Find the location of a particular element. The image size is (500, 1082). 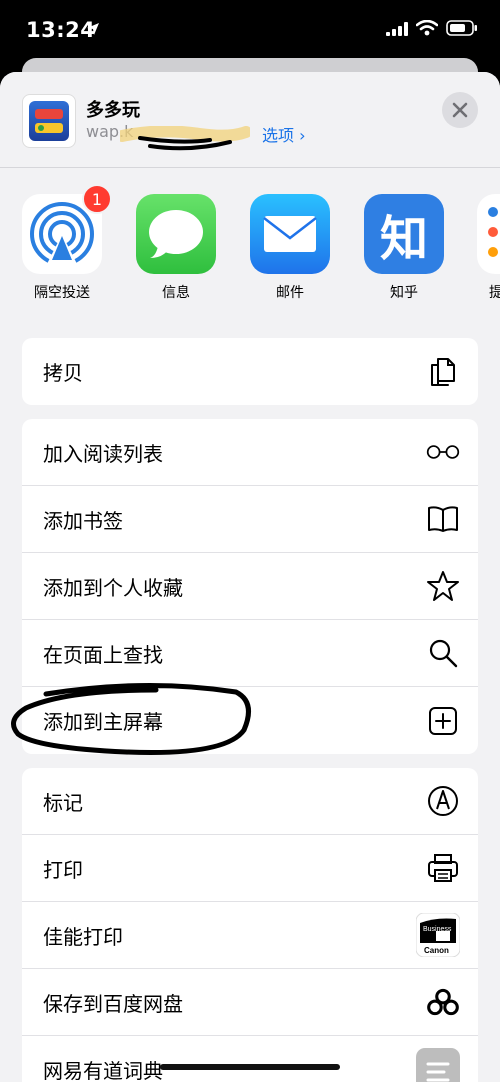

app-label: 信息 is located at coordinates (176, 293).